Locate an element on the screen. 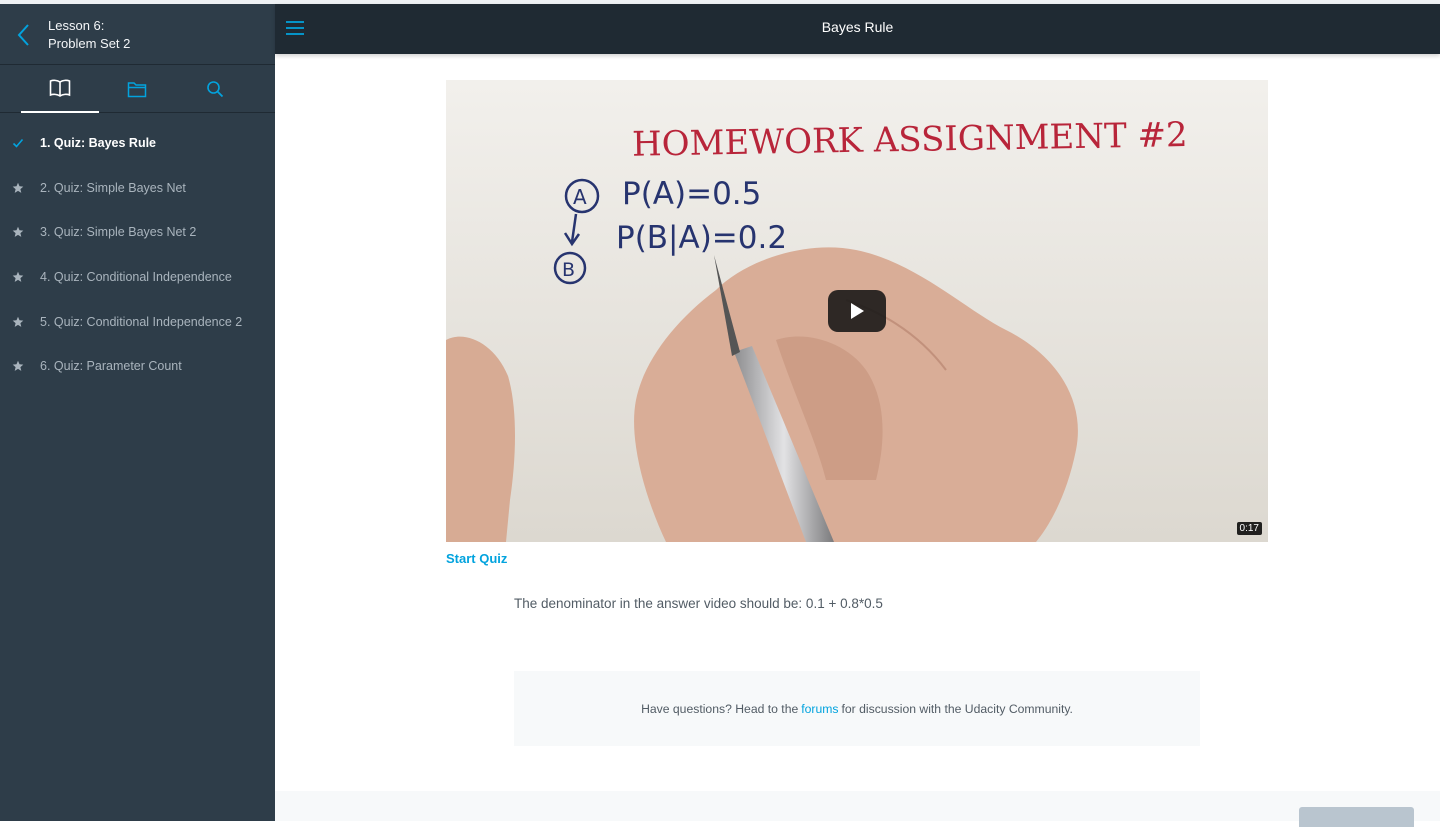 The height and width of the screenshot is (827, 1440). hw-line-2: P(B|A)=0.2 is located at coordinates (701, 238).